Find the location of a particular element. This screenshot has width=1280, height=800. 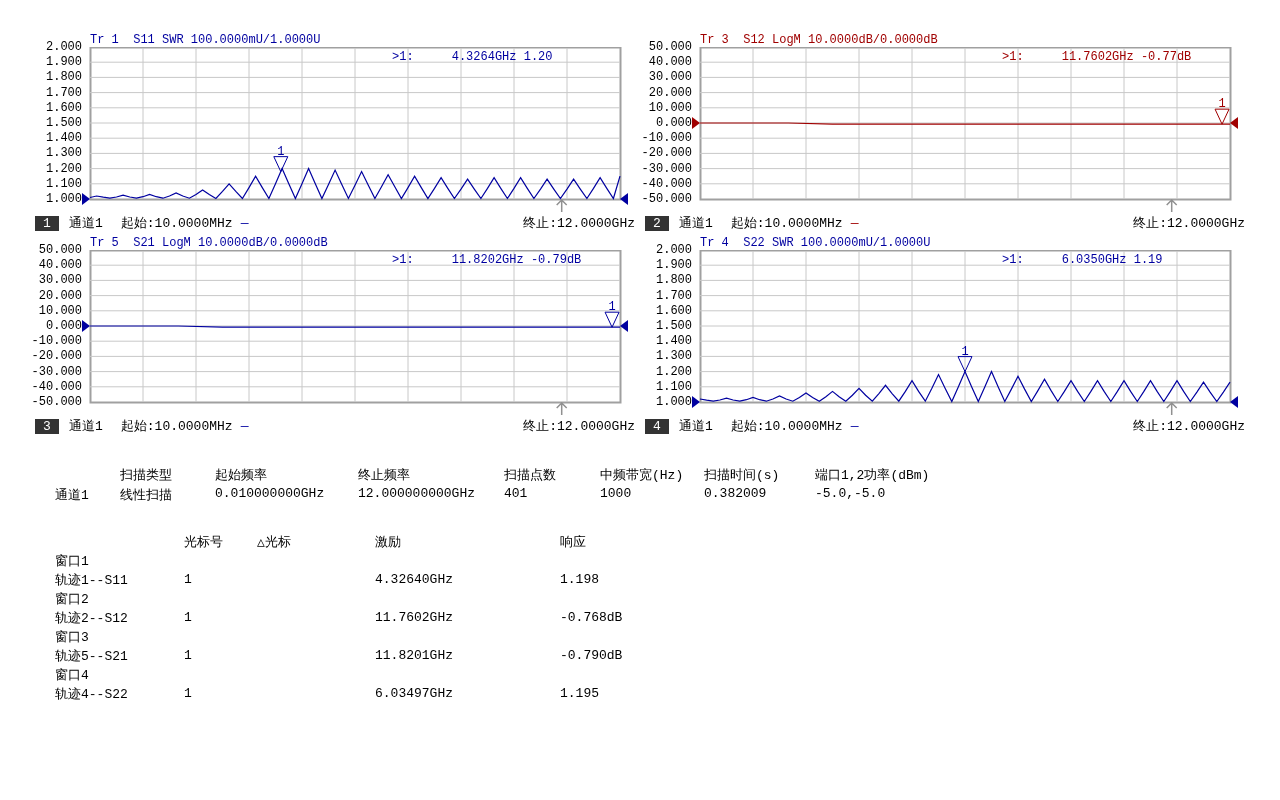

trace-title: Tr 3 S12 LogM 10.0000dB/0.0000dB is located at coordinates (819, 40).